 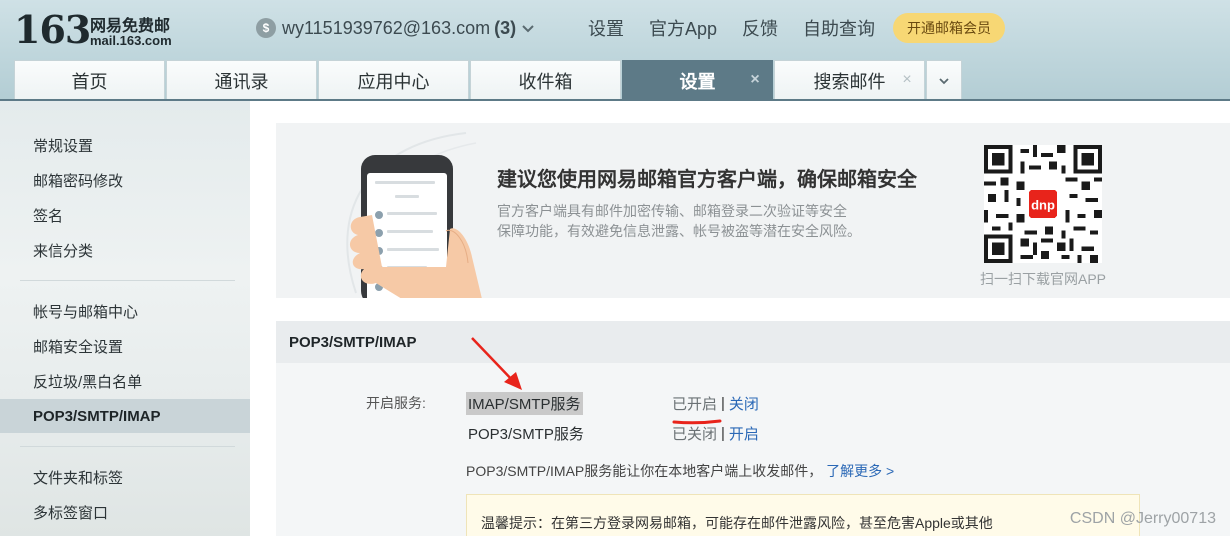 I want to click on tab-inbox: 收件箱, so click(x=545, y=80).